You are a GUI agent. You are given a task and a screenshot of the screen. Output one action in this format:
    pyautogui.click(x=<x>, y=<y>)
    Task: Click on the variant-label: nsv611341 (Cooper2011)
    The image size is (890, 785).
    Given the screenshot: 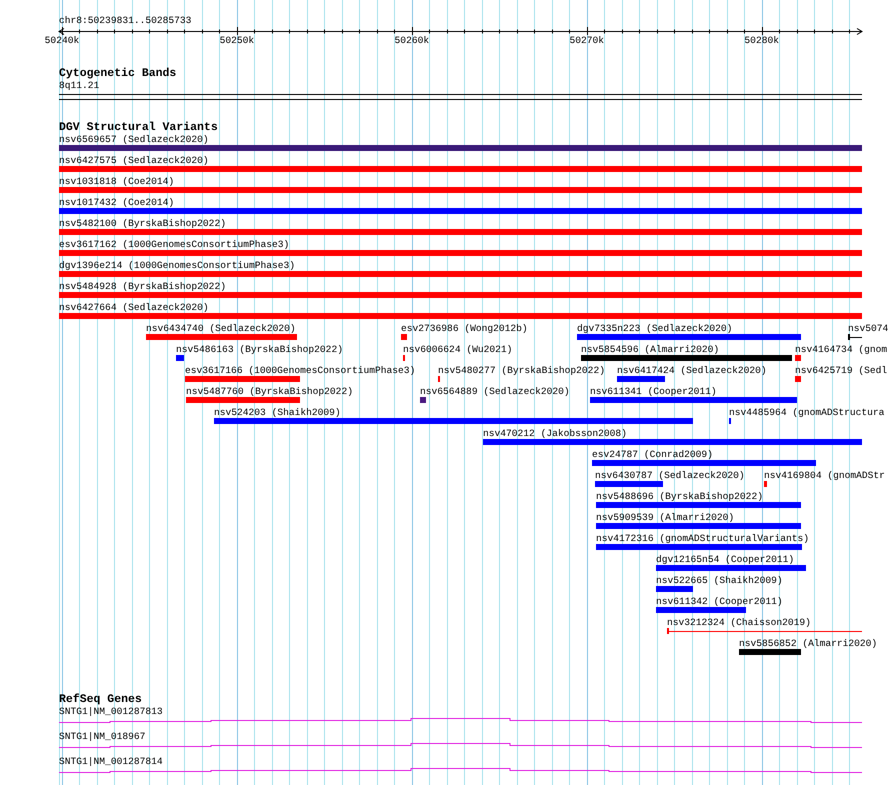 What is the action you would take?
    pyautogui.click(x=653, y=391)
    